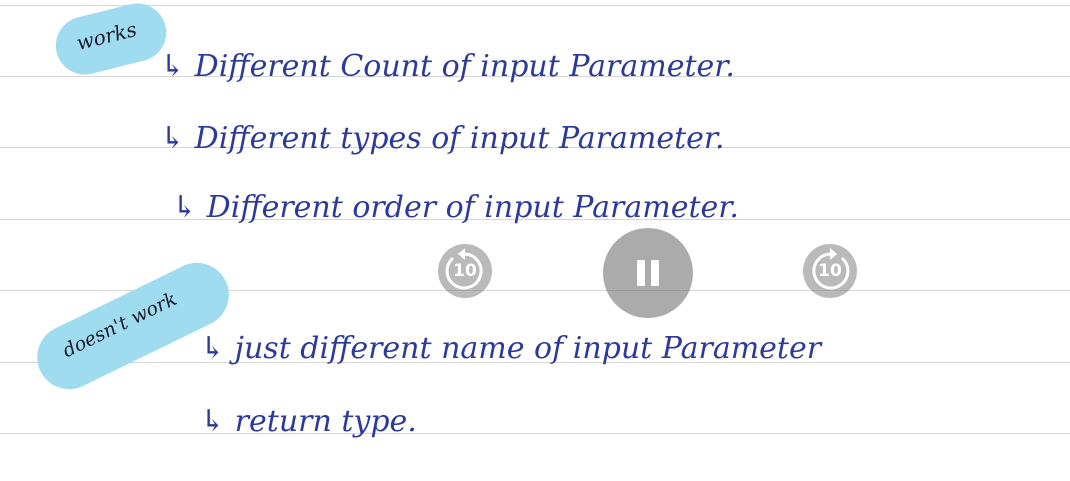 The image size is (1070, 481). Describe the element at coordinates (308, 421) in the screenshot. I see `doesnt-work-item-2: ↳ return type.` at that location.